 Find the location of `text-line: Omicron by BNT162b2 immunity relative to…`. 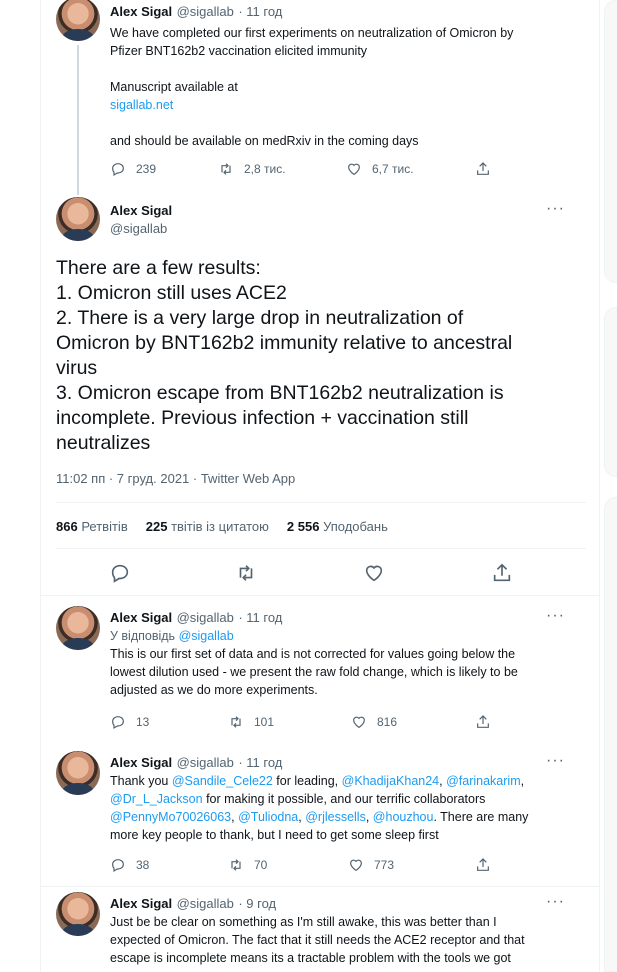

text-line: Omicron by BNT162b2 immunity relative to… is located at coordinates (284, 343).